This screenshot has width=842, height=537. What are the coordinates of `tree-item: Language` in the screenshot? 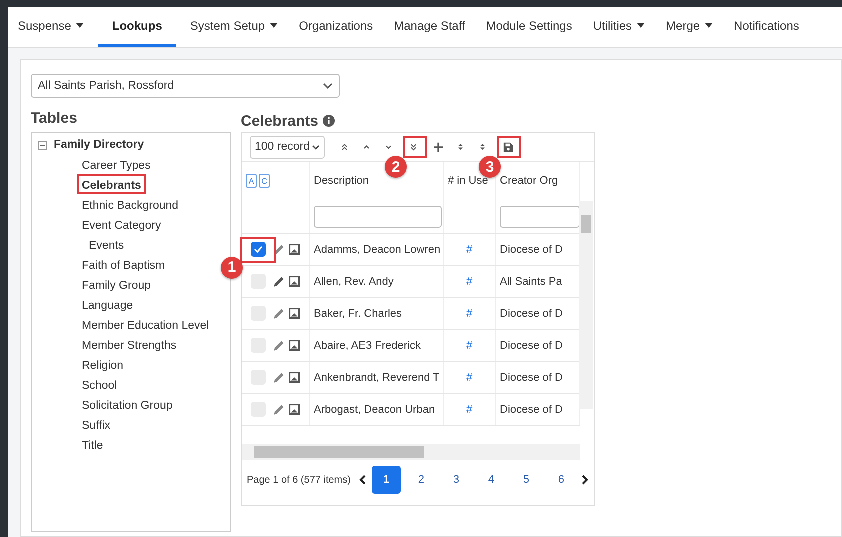 It's located at (107, 304).